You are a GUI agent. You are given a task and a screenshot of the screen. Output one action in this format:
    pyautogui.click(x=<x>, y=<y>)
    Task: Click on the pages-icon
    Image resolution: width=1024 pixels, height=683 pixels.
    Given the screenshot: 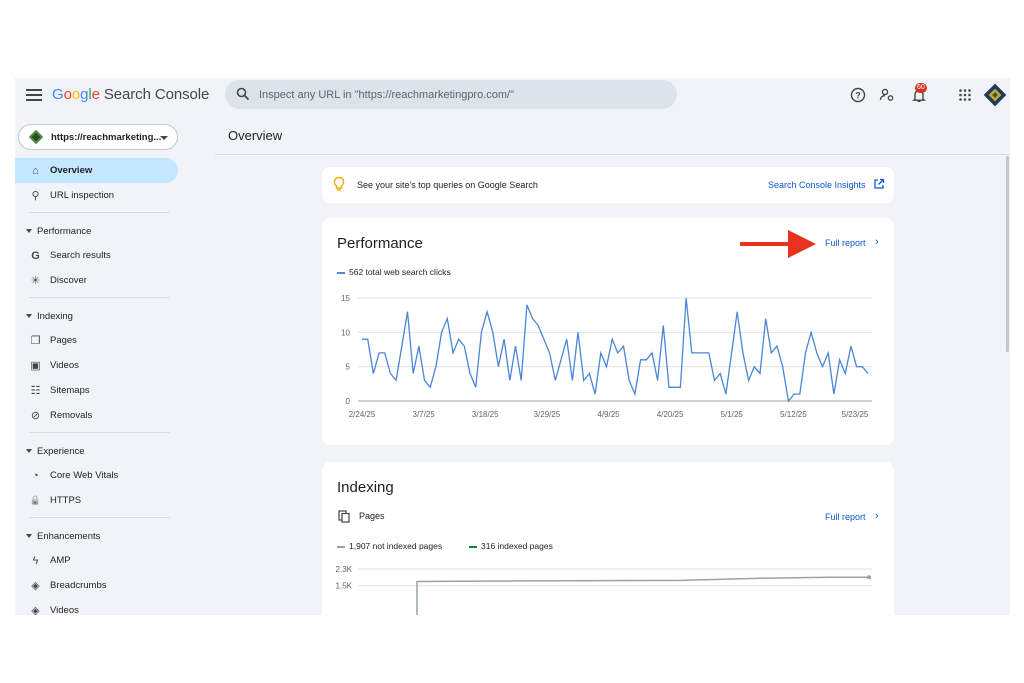 What is the action you would take?
    pyautogui.click(x=344, y=516)
    